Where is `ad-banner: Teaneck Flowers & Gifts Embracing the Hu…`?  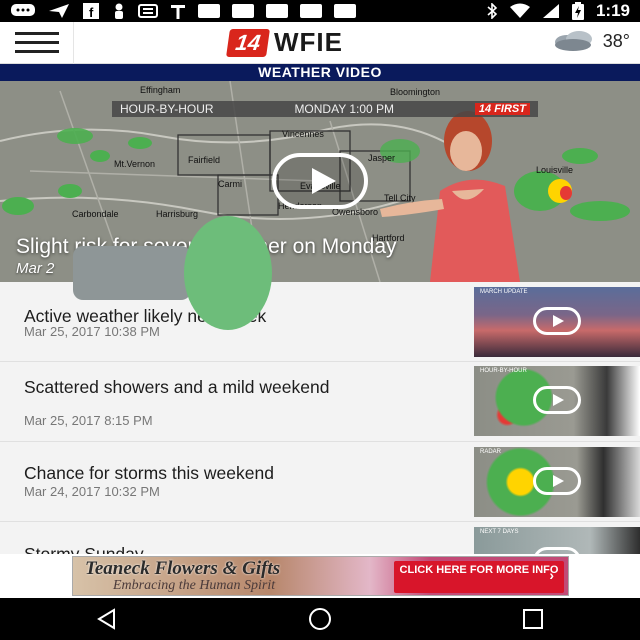
ad-banner: Teaneck Flowers & Gifts Embracing the Hu… is located at coordinates (320, 576).